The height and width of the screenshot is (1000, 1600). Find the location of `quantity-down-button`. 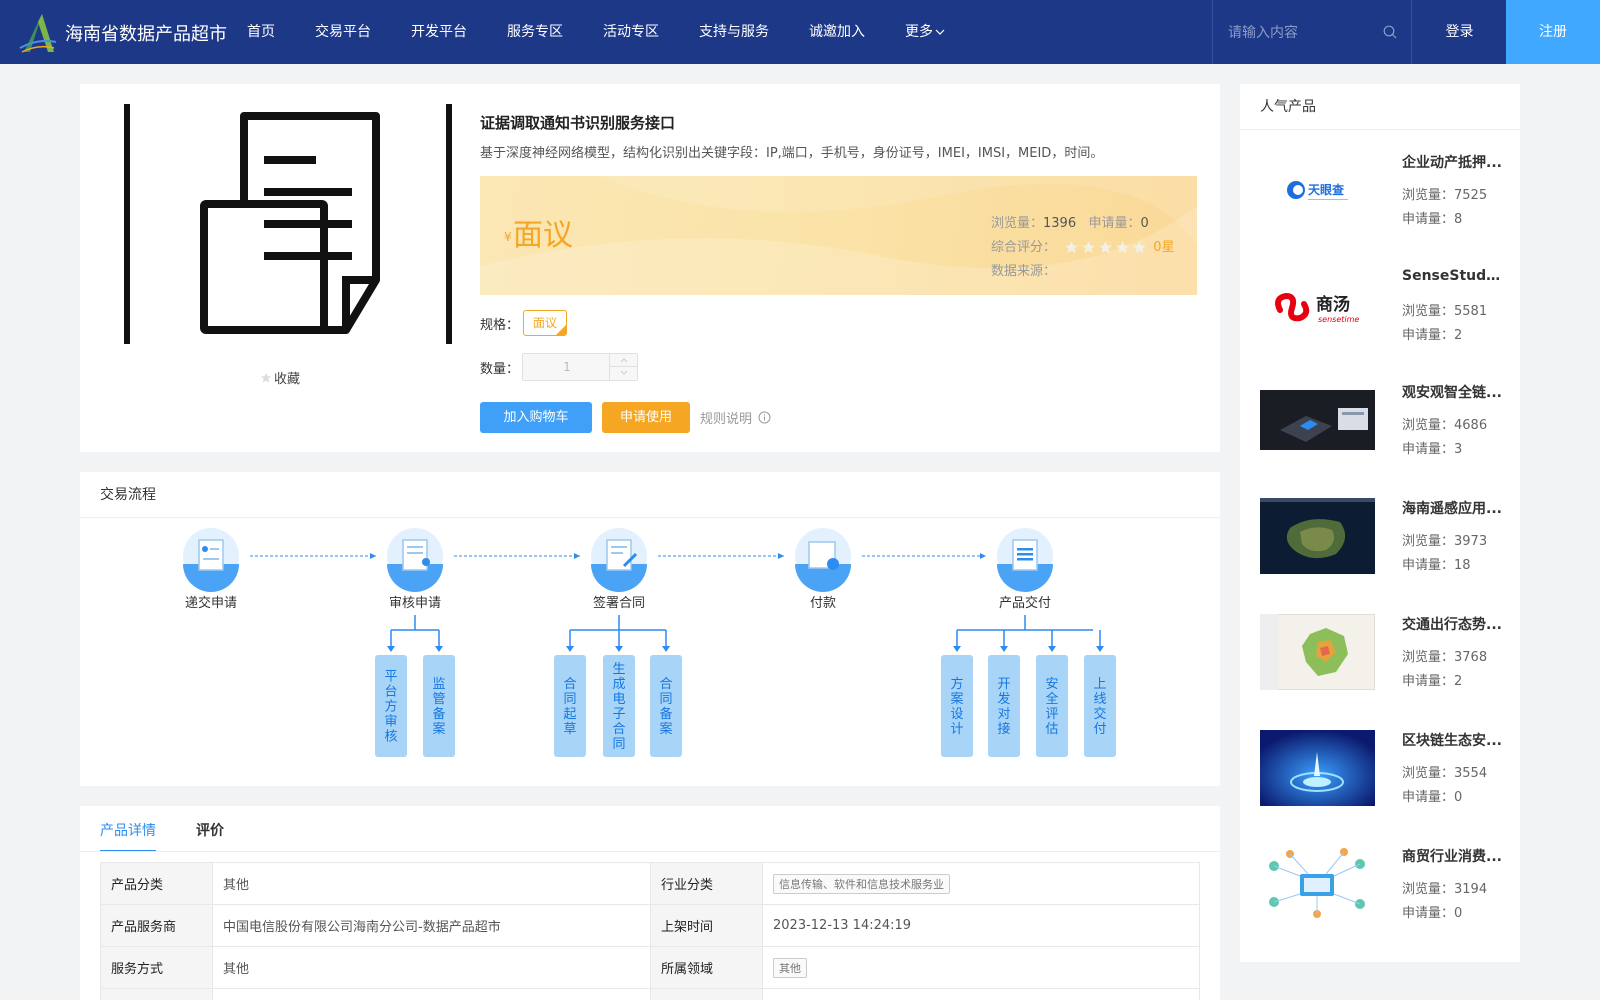

quantity-down-button is located at coordinates (623, 373).